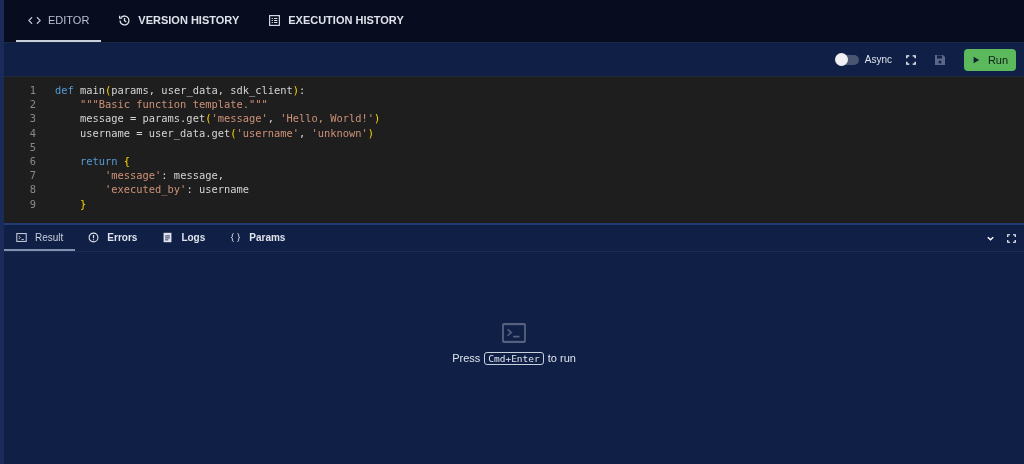 This screenshot has width=1024, height=464. I want to click on code-token: :, so click(302, 90).